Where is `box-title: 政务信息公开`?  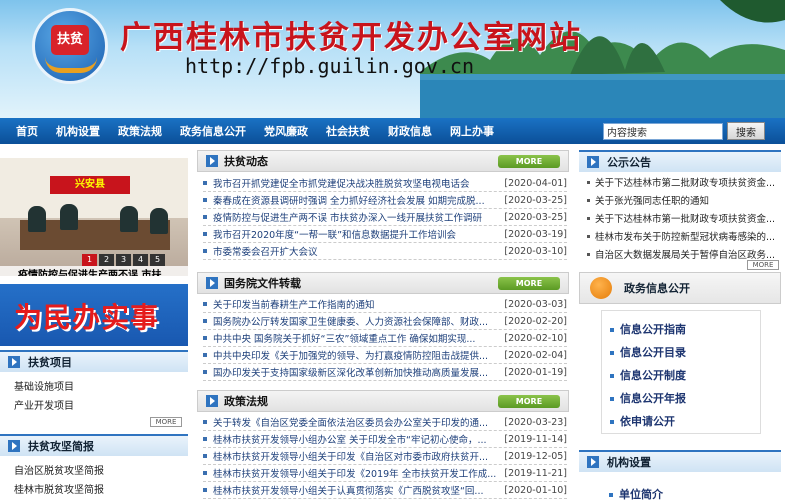
box-title: 政务信息公开 is located at coordinates (657, 288).